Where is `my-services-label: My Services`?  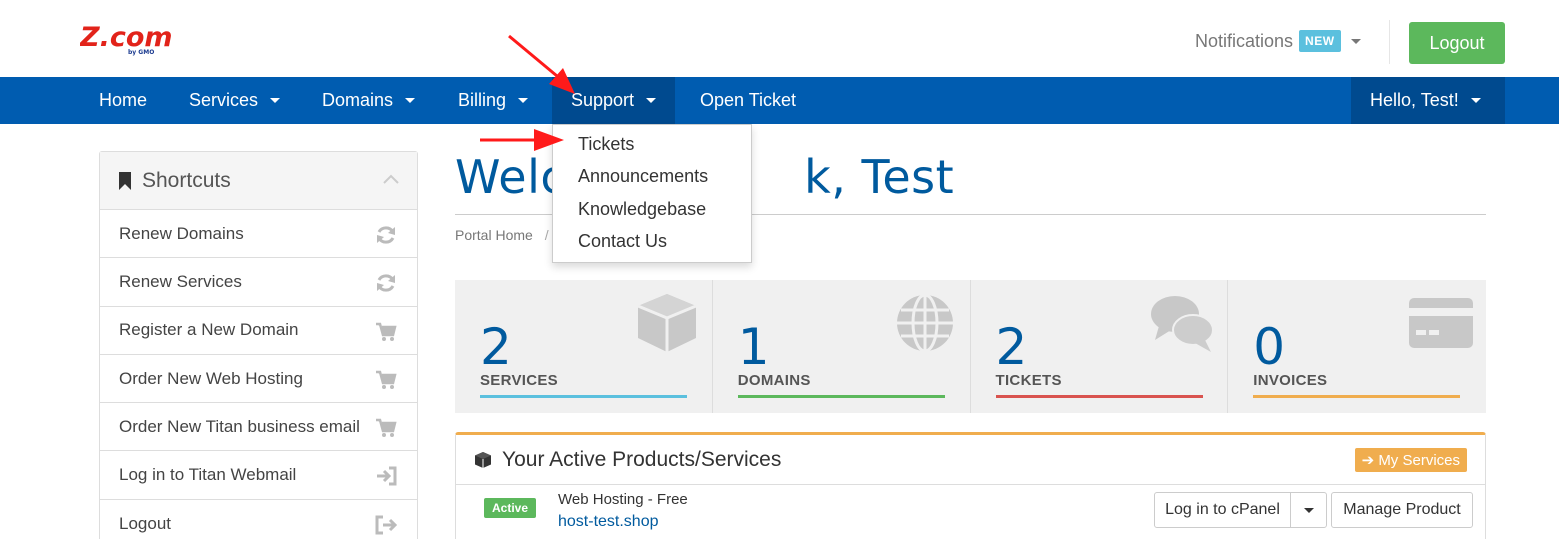 my-services-label: My Services is located at coordinates (1419, 460).